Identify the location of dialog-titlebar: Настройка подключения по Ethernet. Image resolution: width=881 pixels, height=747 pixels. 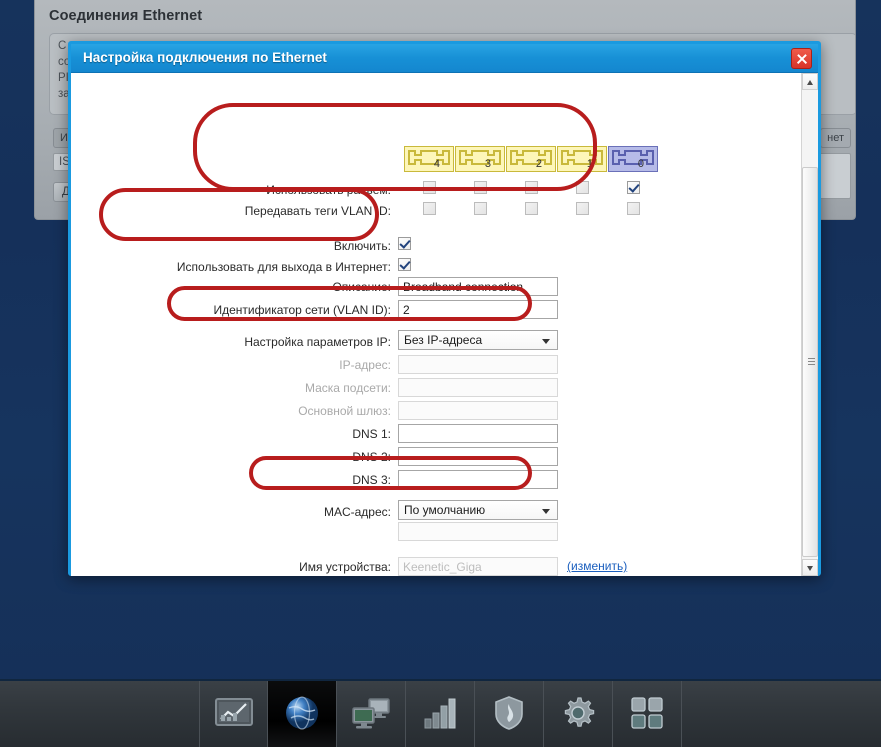
(444, 58).